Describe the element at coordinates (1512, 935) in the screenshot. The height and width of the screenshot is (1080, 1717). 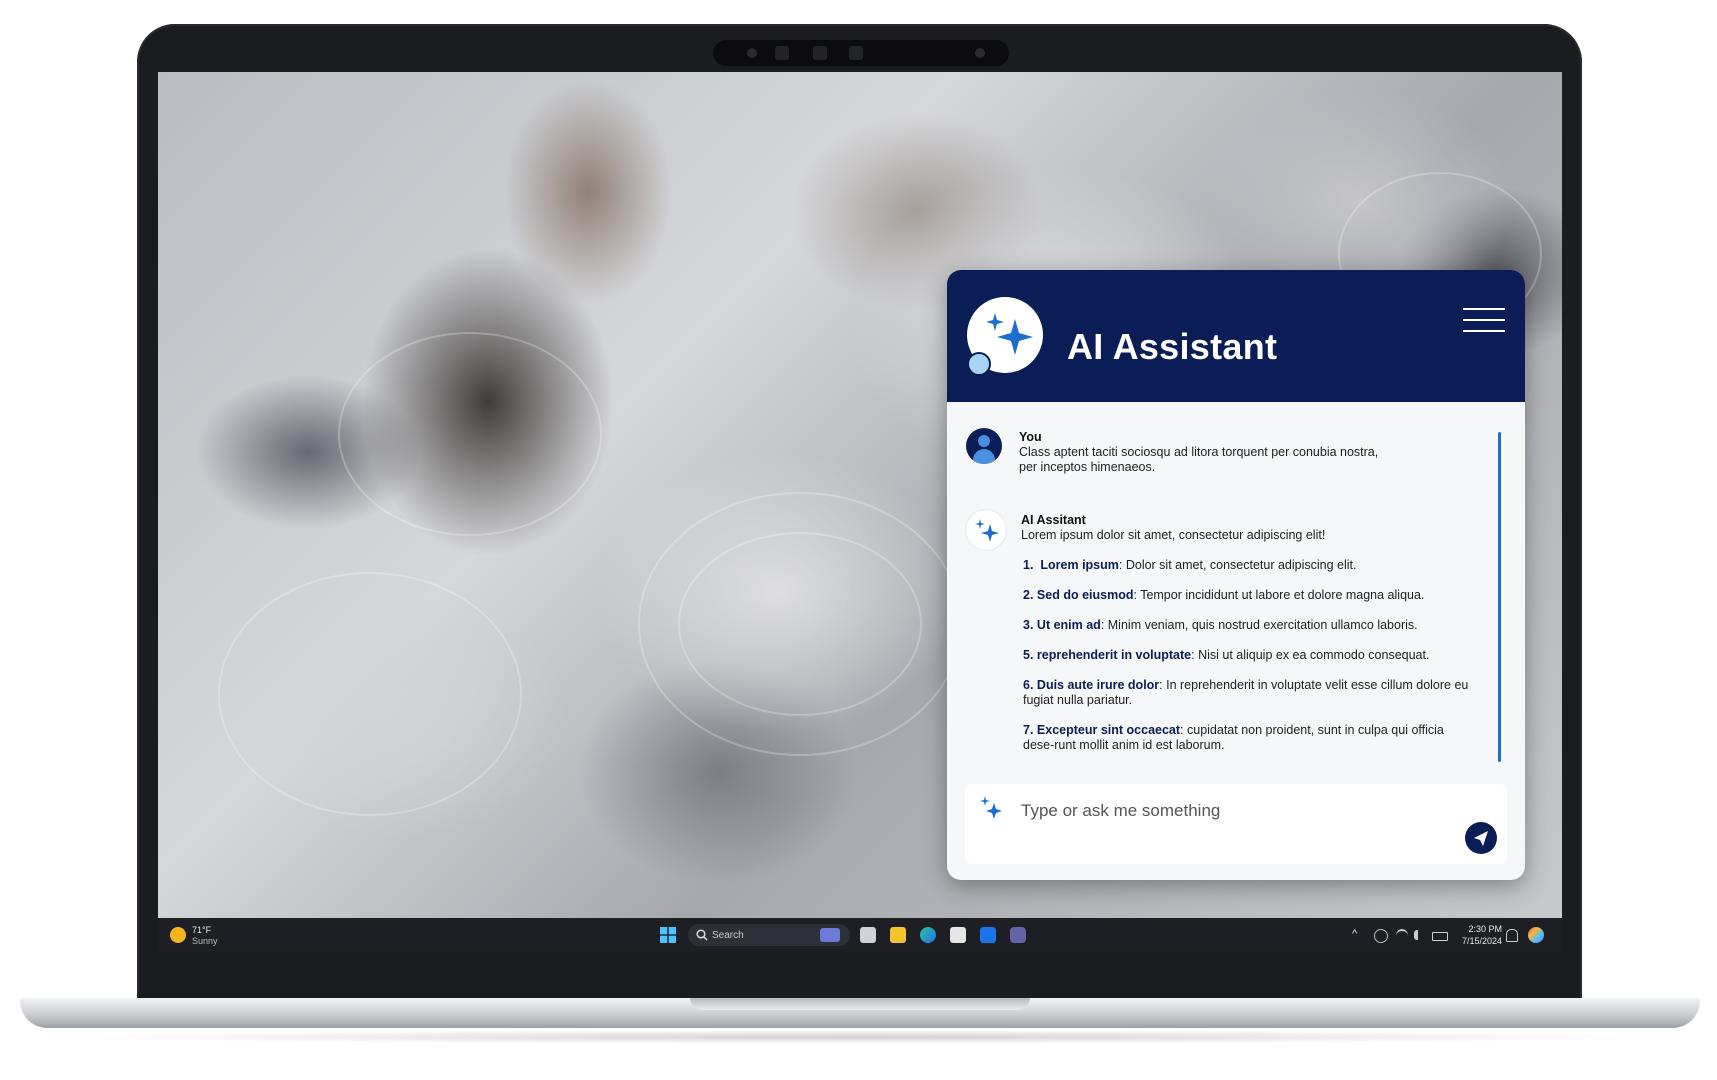
I see `notification-bell-icon` at that location.